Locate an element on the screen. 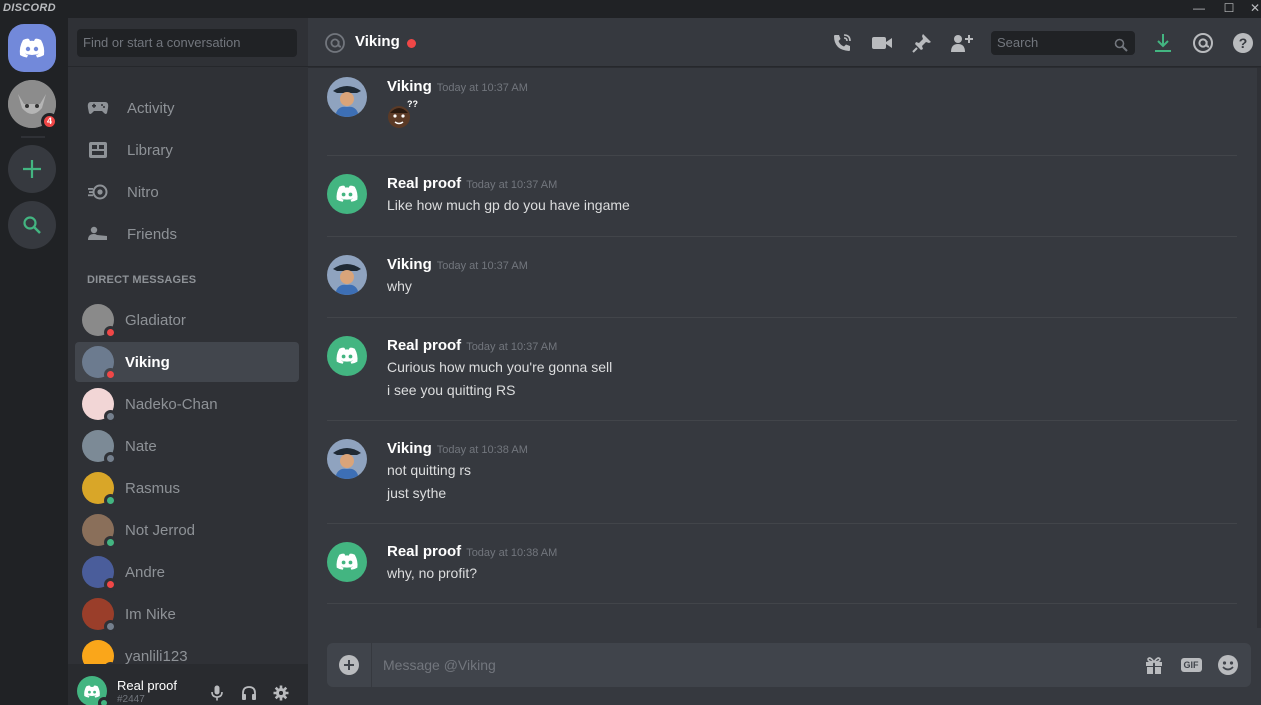  minimize-button: — is located at coordinates (1199, 9).